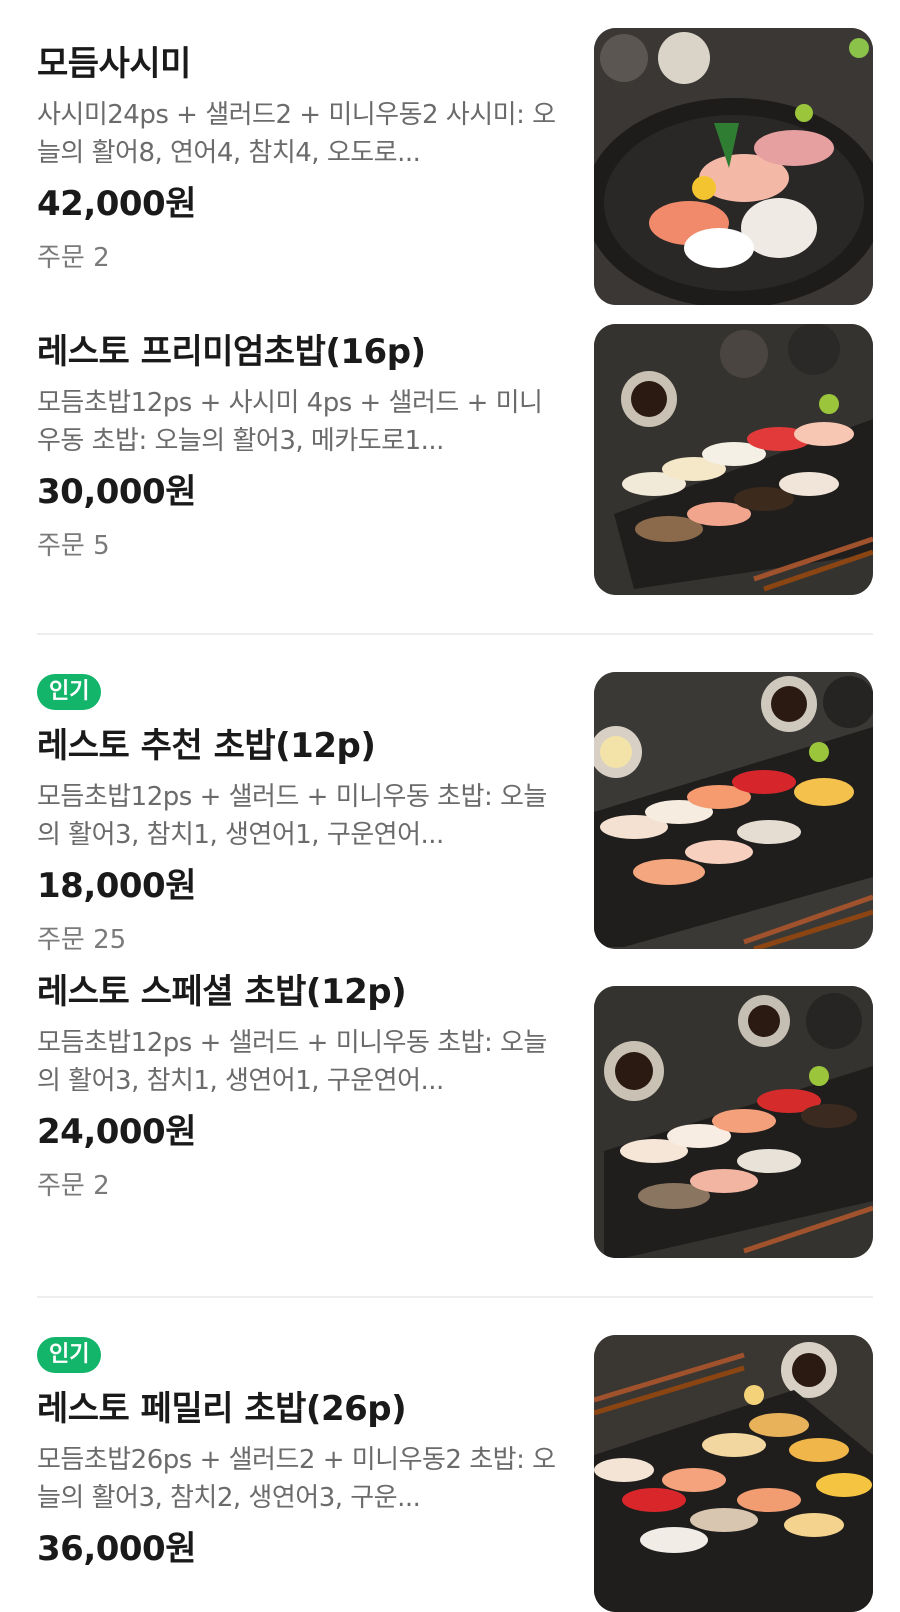 The width and height of the screenshot is (900, 1612). What do you see at coordinates (733, 166) in the screenshot?
I see `sashimi-platter-photo` at bounding box center [733, 166].